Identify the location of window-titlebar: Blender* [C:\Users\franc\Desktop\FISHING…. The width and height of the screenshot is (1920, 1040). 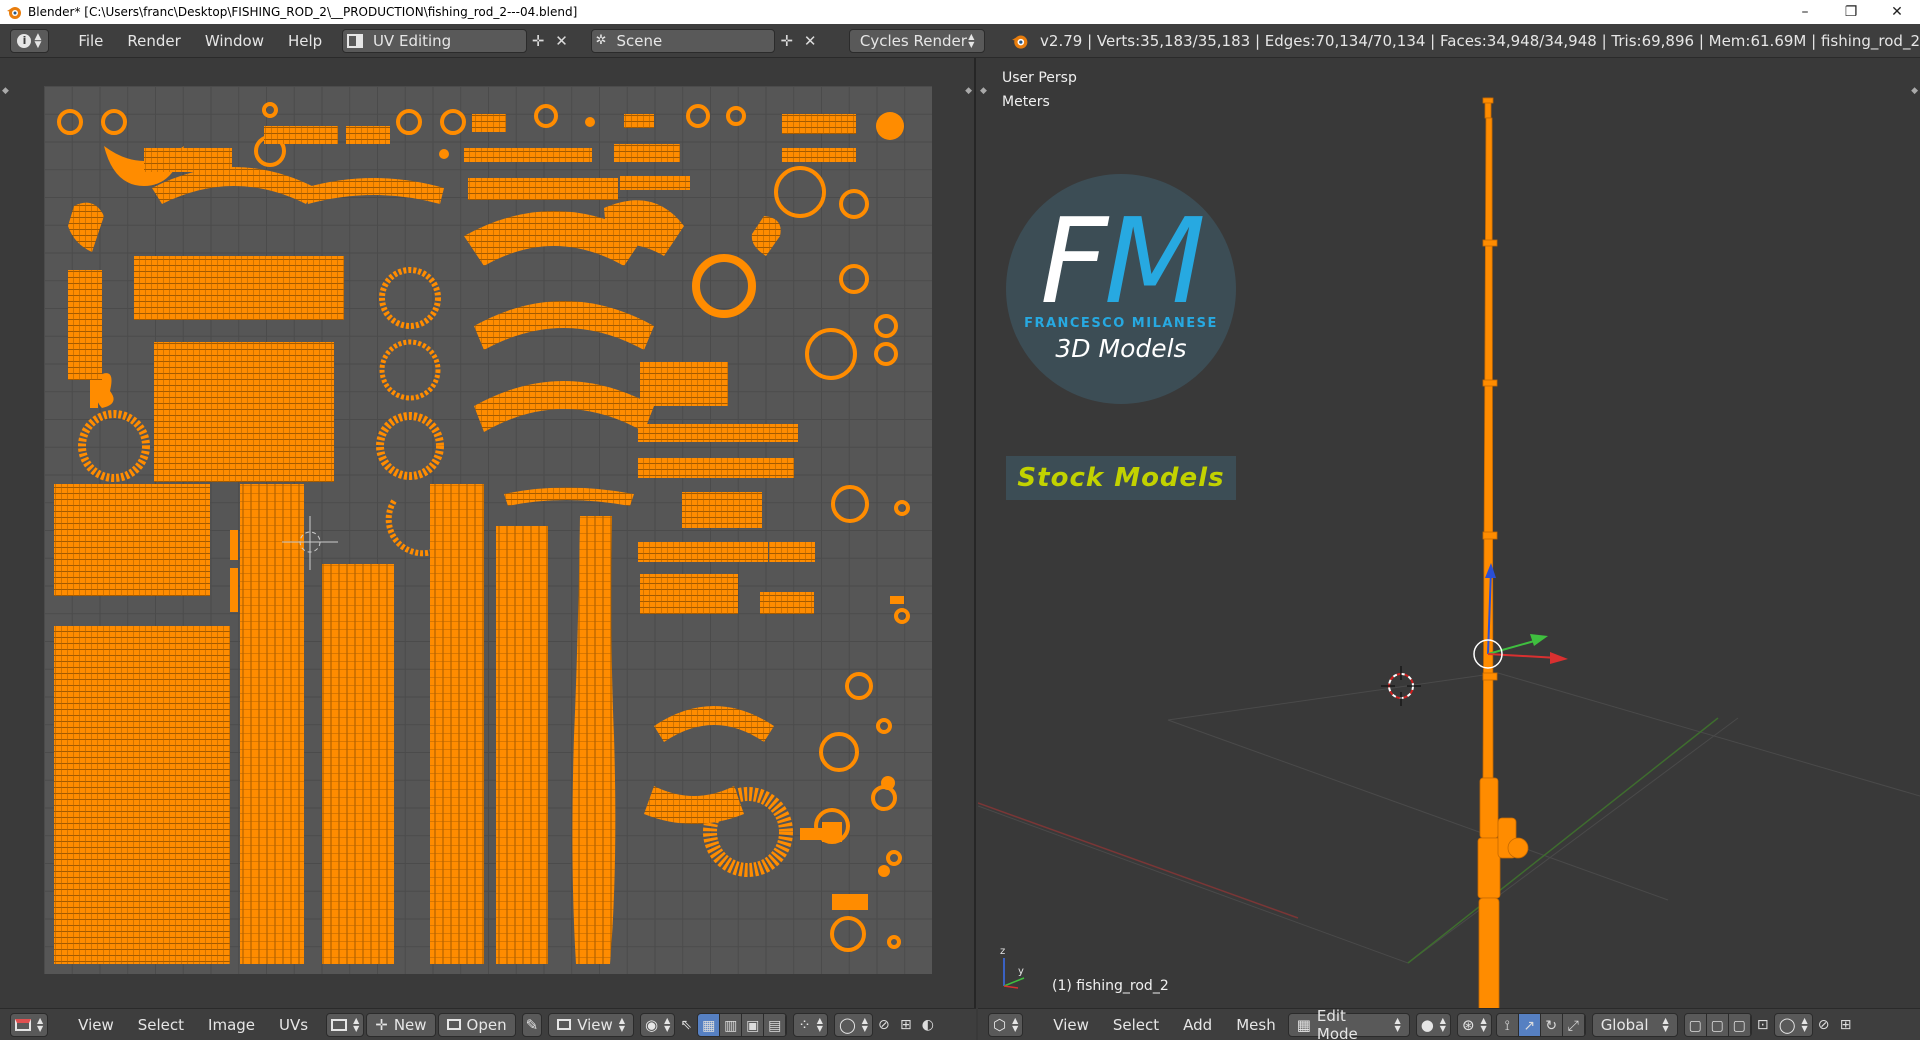
(960, 12).